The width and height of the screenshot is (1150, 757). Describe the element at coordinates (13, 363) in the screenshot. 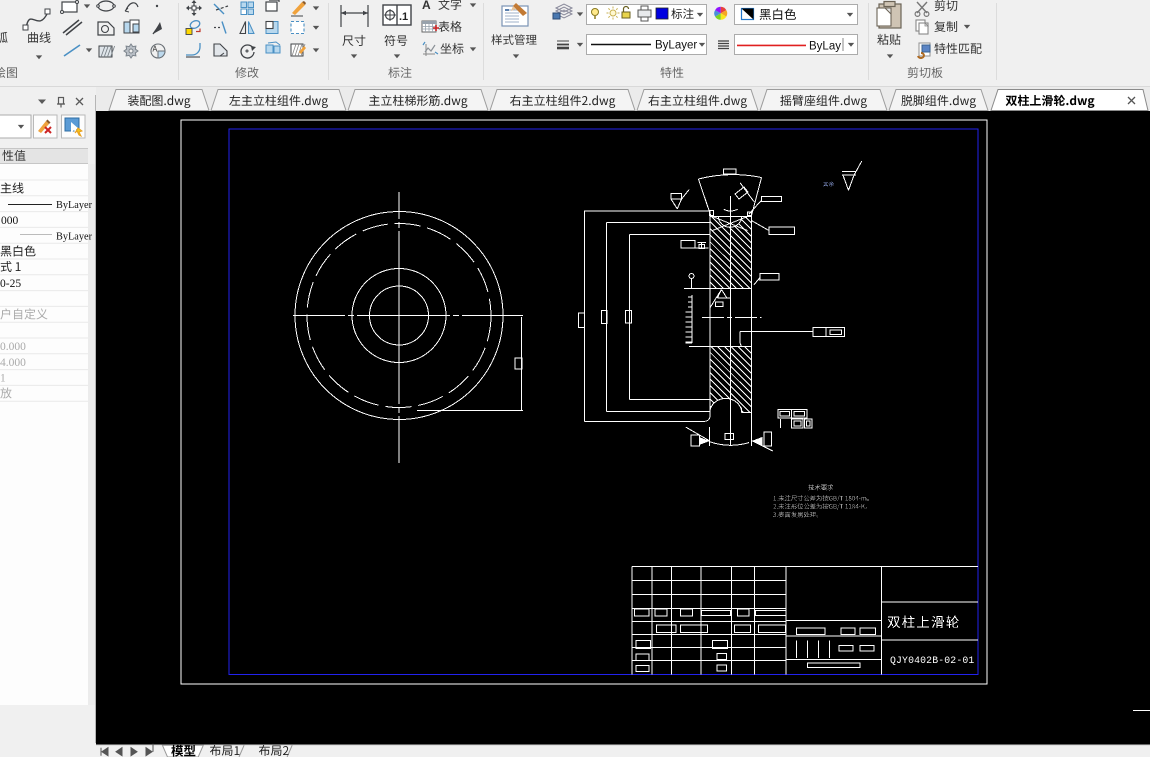

I see `svg-text: 4.000` at that location.